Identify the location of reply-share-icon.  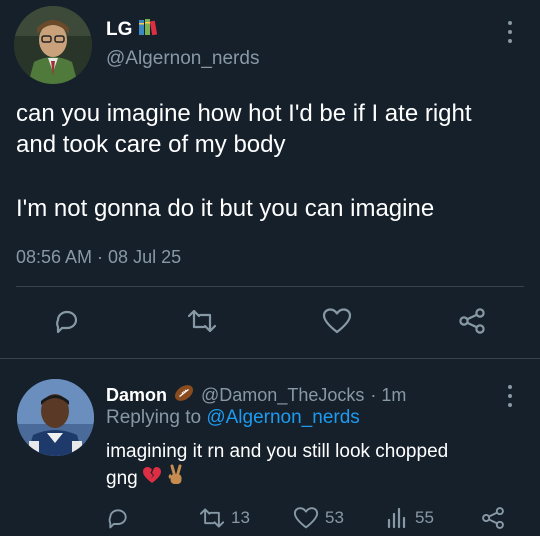
(493, 518).